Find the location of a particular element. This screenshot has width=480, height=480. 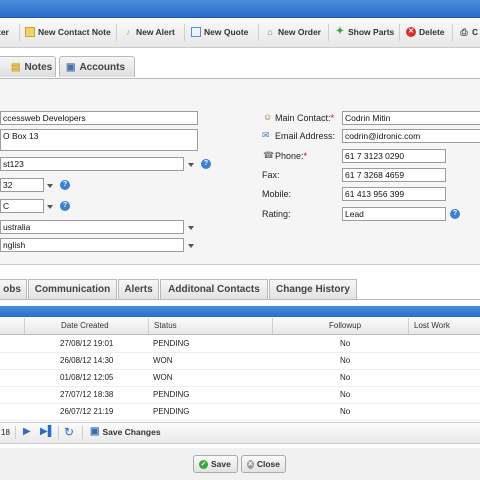

fax-label: Fax: is located at coordinates (271, 175).